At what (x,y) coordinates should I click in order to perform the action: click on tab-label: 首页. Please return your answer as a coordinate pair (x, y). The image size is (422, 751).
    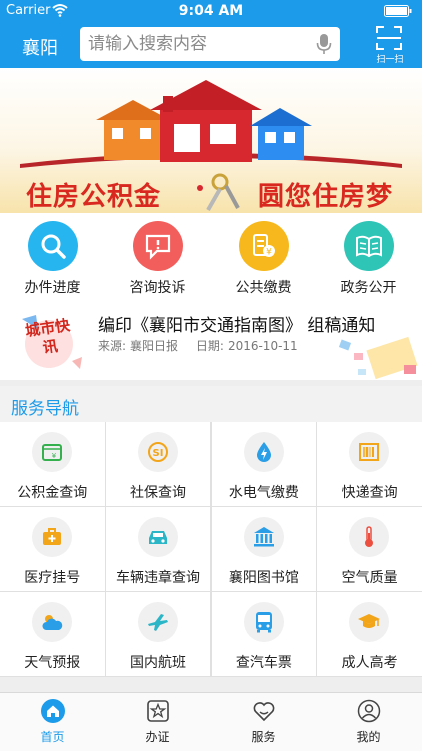
    Looking at the image, I should click on (52, 737).